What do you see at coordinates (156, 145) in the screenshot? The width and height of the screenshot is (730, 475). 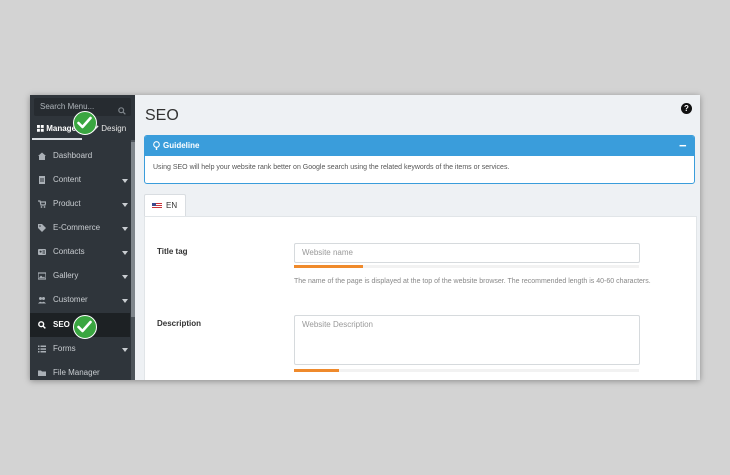 I see `lightbulb-icon` at bounding box center [156, 145].